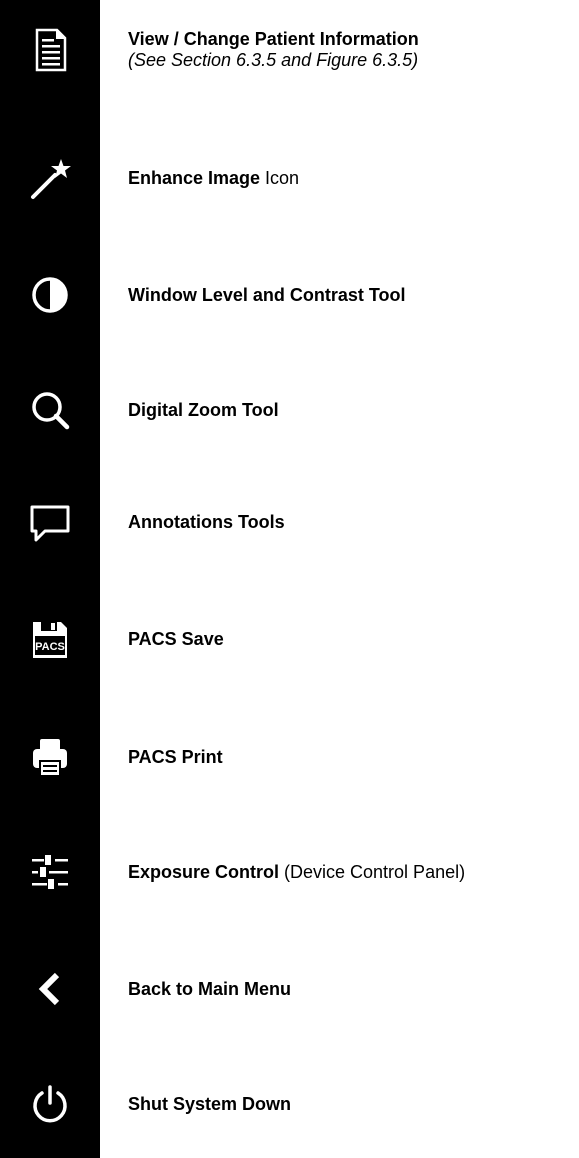 Image resolution: width=579 pixels, height=1158 pixels. Describe the element at coordinates (50, 1104) in the screenshot. I see `power-icon` at that location.